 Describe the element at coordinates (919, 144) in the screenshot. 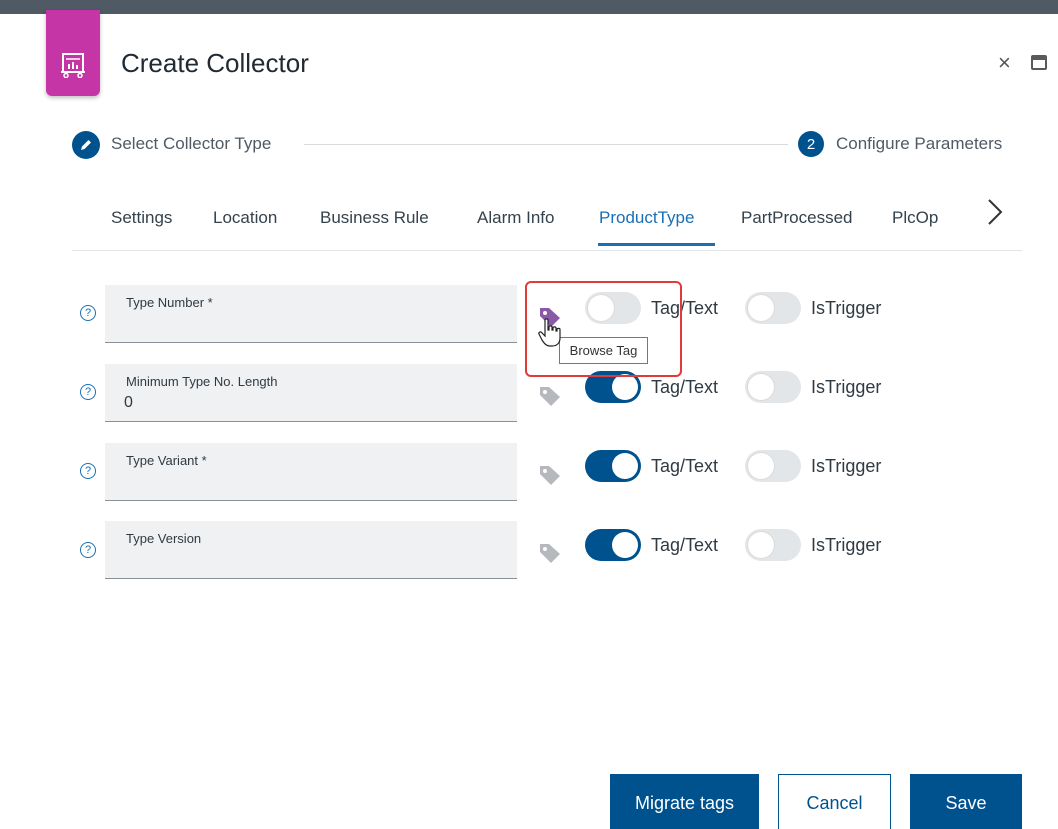

I see `step-configure-parameters: Configure Parameters` at that location.